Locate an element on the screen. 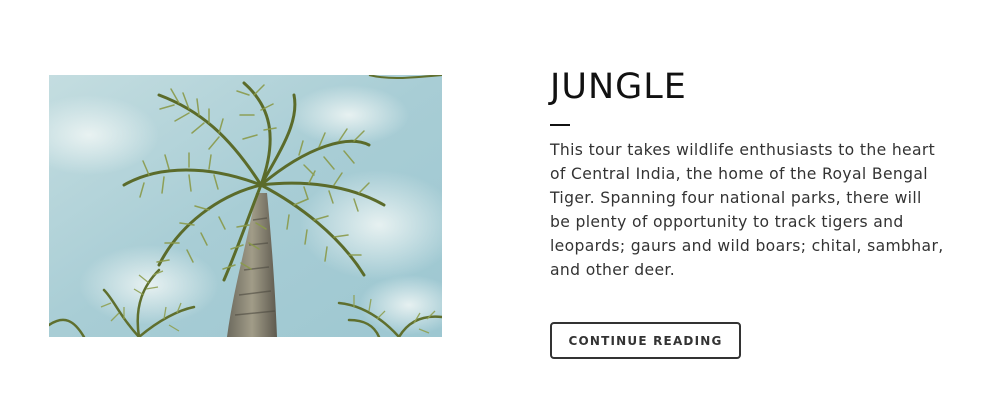 Image resolution: width=992 pixels, height=411 pixels. continue-reading-button: CONTINUE READING is located at coordinates (645, 340).